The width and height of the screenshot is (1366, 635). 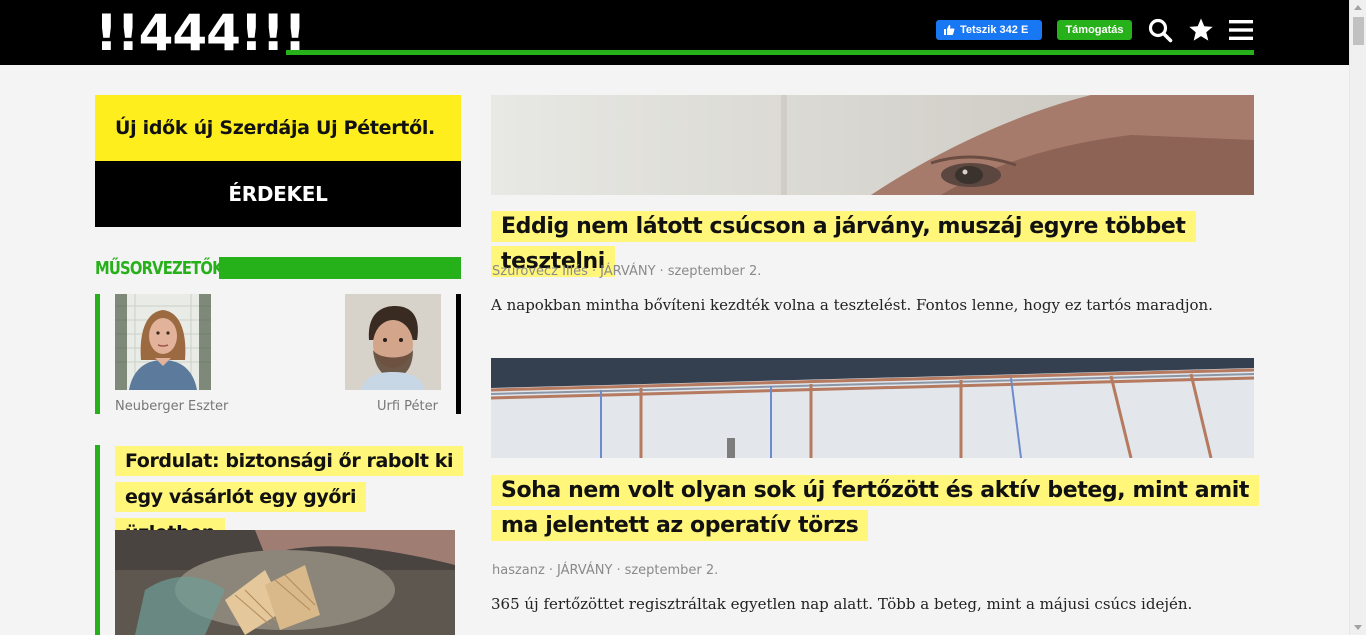 What do you see at coordinates (340, 268) in the screenshot?
I see `hosts-section-bar` at bounding box center [340, 268].